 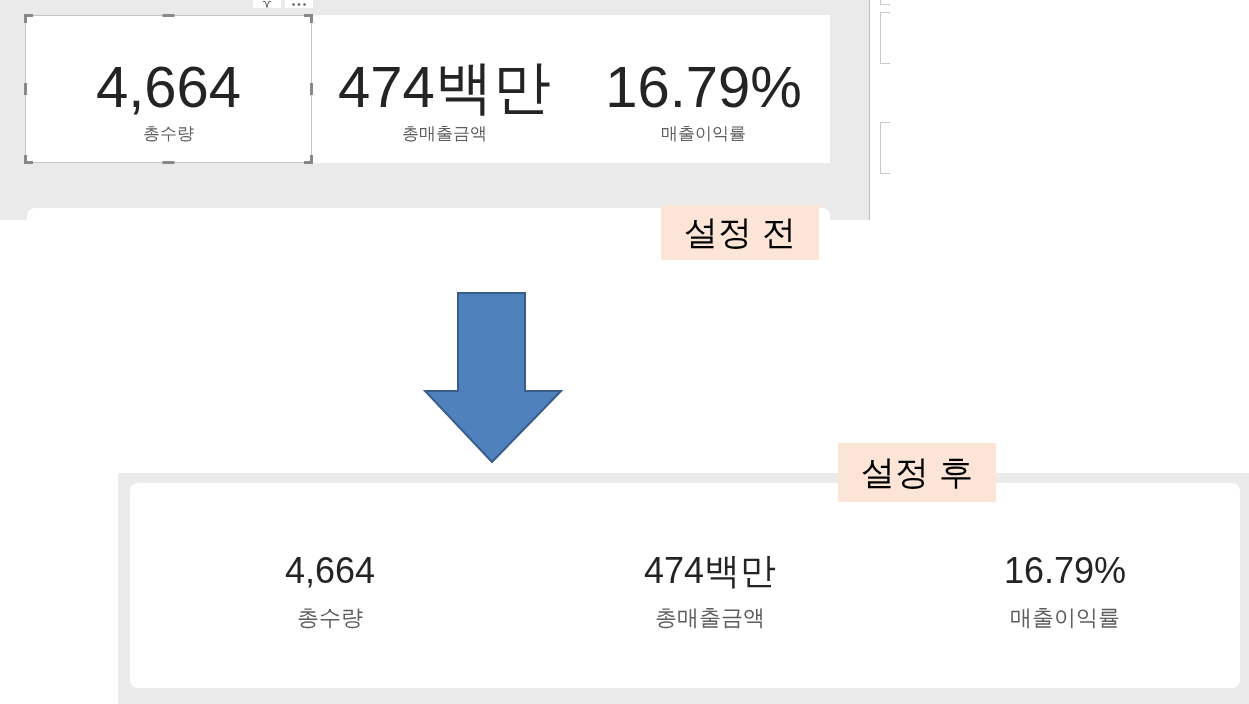 I want to click on kpi-card: 16.79% 매출이익률, so click(x=703, y=89).